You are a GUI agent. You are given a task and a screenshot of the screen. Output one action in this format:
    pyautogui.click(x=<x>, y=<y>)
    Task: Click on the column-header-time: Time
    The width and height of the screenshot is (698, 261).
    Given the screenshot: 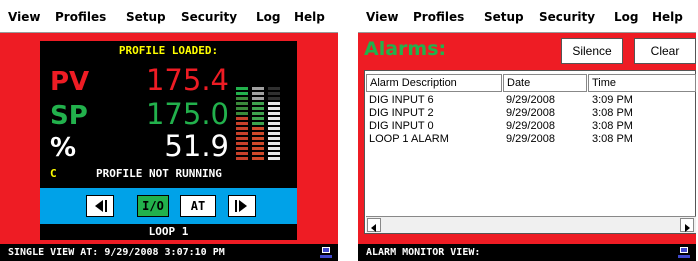 What is the action you would take?
    pyautogui.click(x=642, y=83)
    